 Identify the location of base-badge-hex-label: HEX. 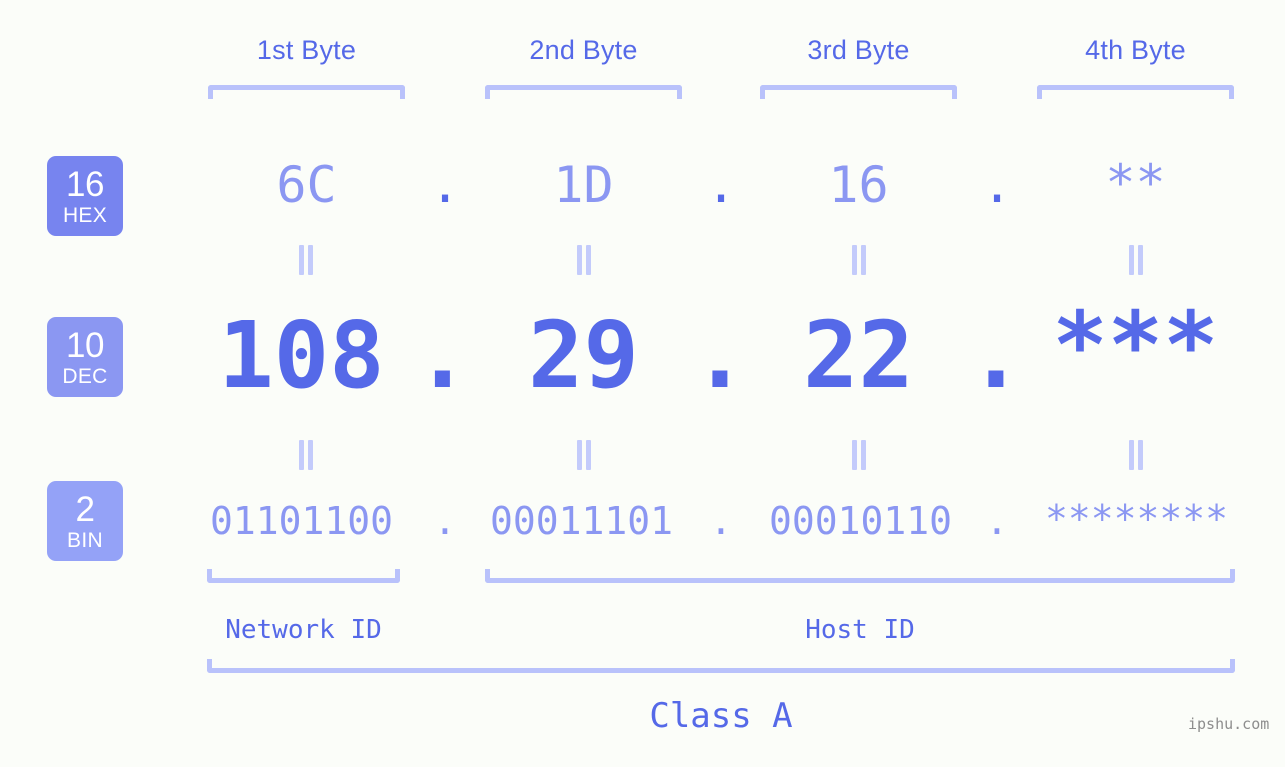
(85, 215).